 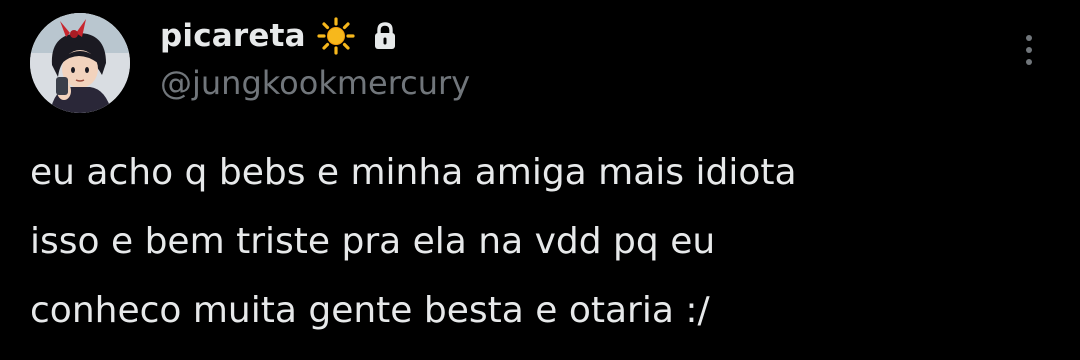 What do you see at coordinates (336, 36) in the screenshot?
I see `sun-icon` at bounding box center [336, 36].